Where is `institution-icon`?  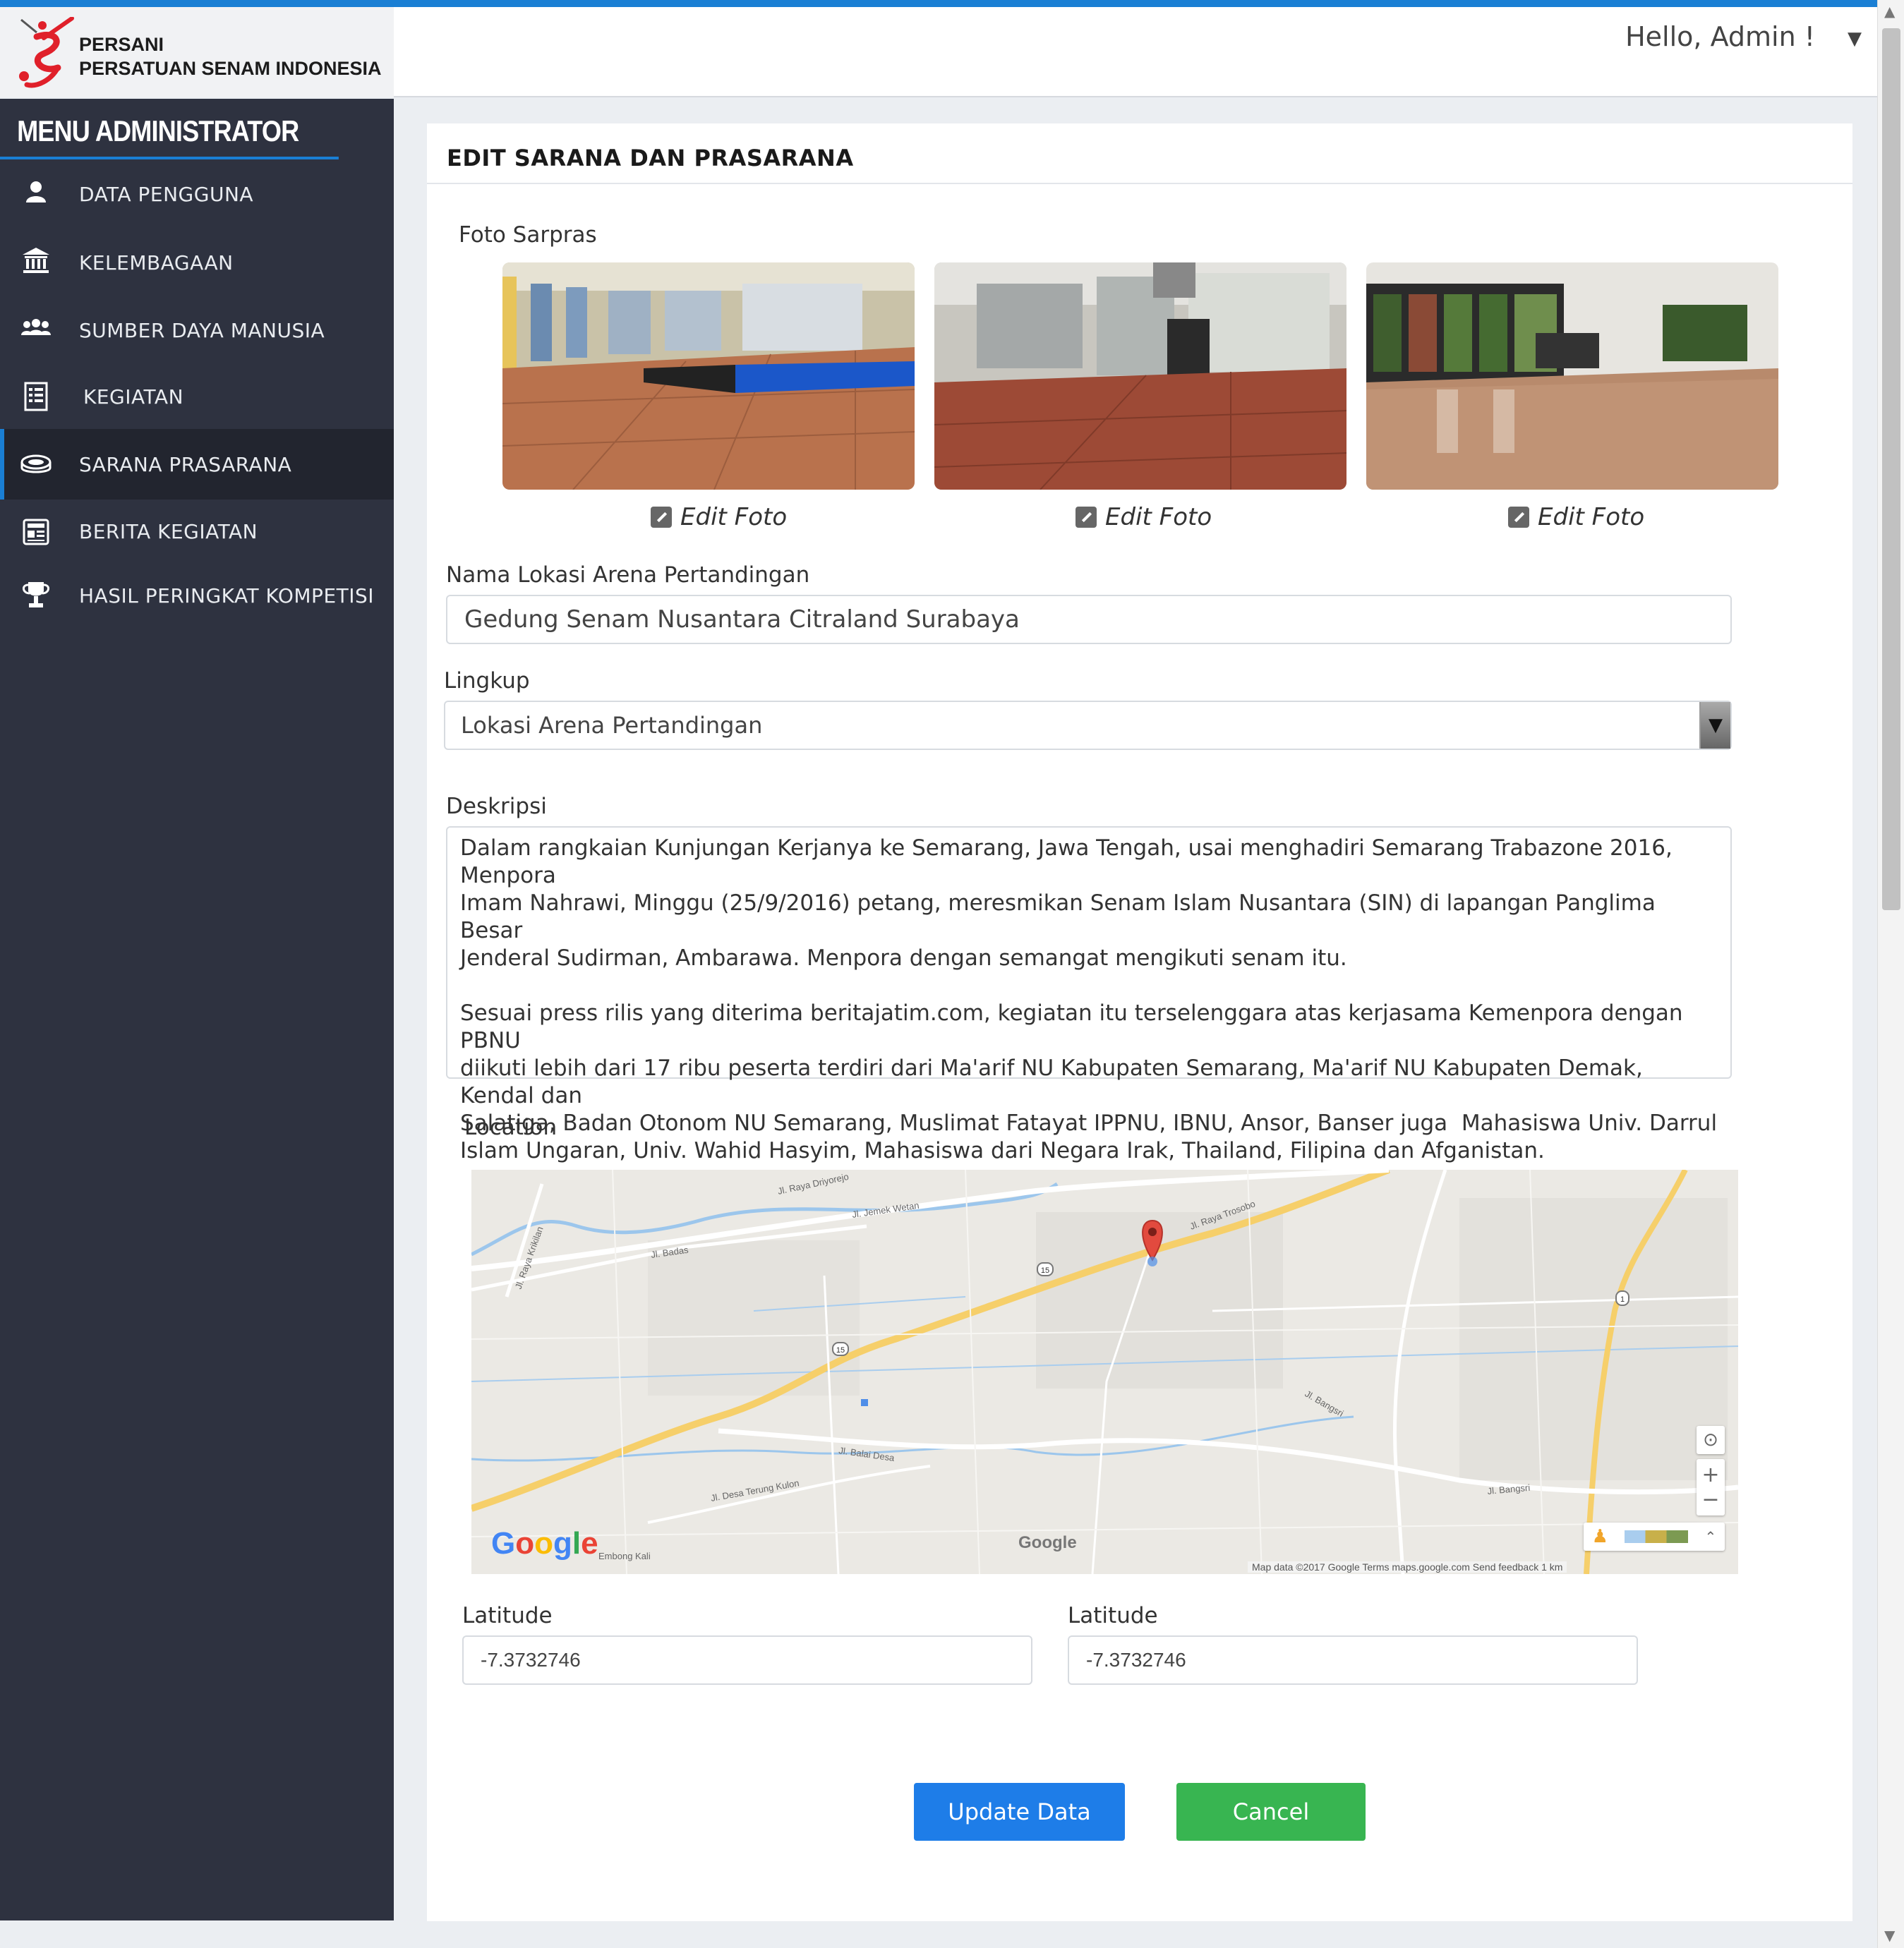 institution-icon is located at coordinates (36, 260).